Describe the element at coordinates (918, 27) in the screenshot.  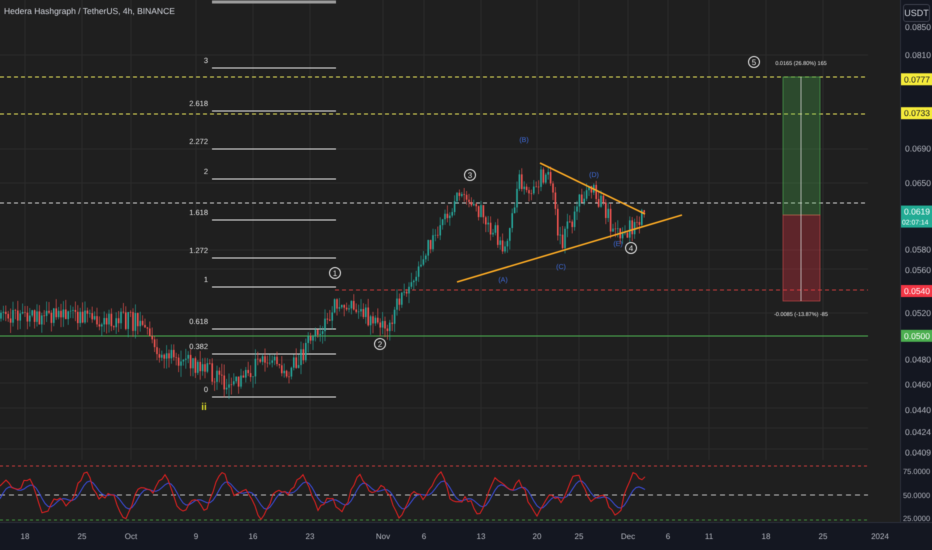
I see `price-label: 0.0850` at that location.